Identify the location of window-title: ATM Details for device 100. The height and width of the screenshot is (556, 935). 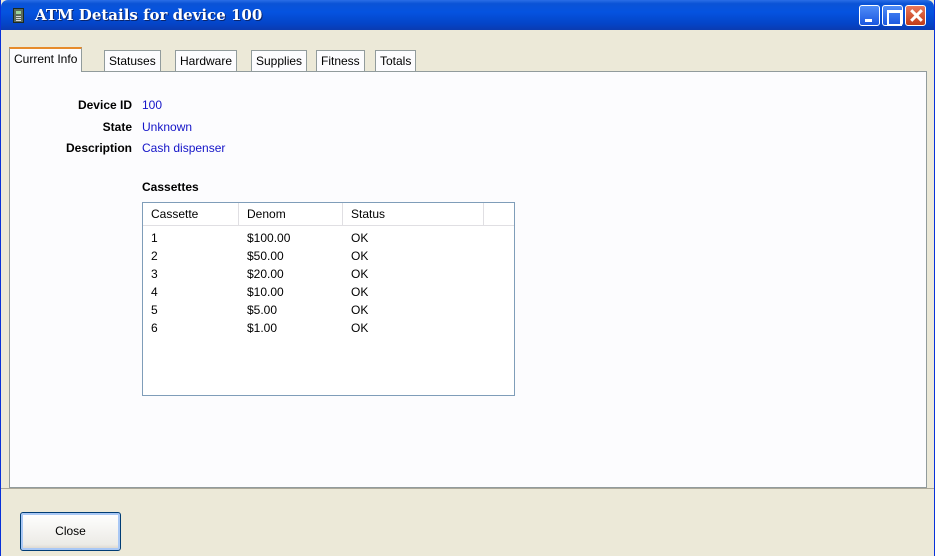
(149, 15).